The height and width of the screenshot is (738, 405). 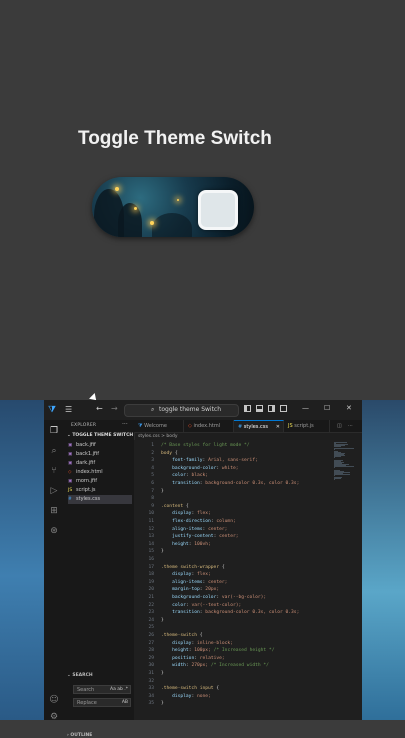 I want to click on line-number: 26, so click(x=146, y=635).